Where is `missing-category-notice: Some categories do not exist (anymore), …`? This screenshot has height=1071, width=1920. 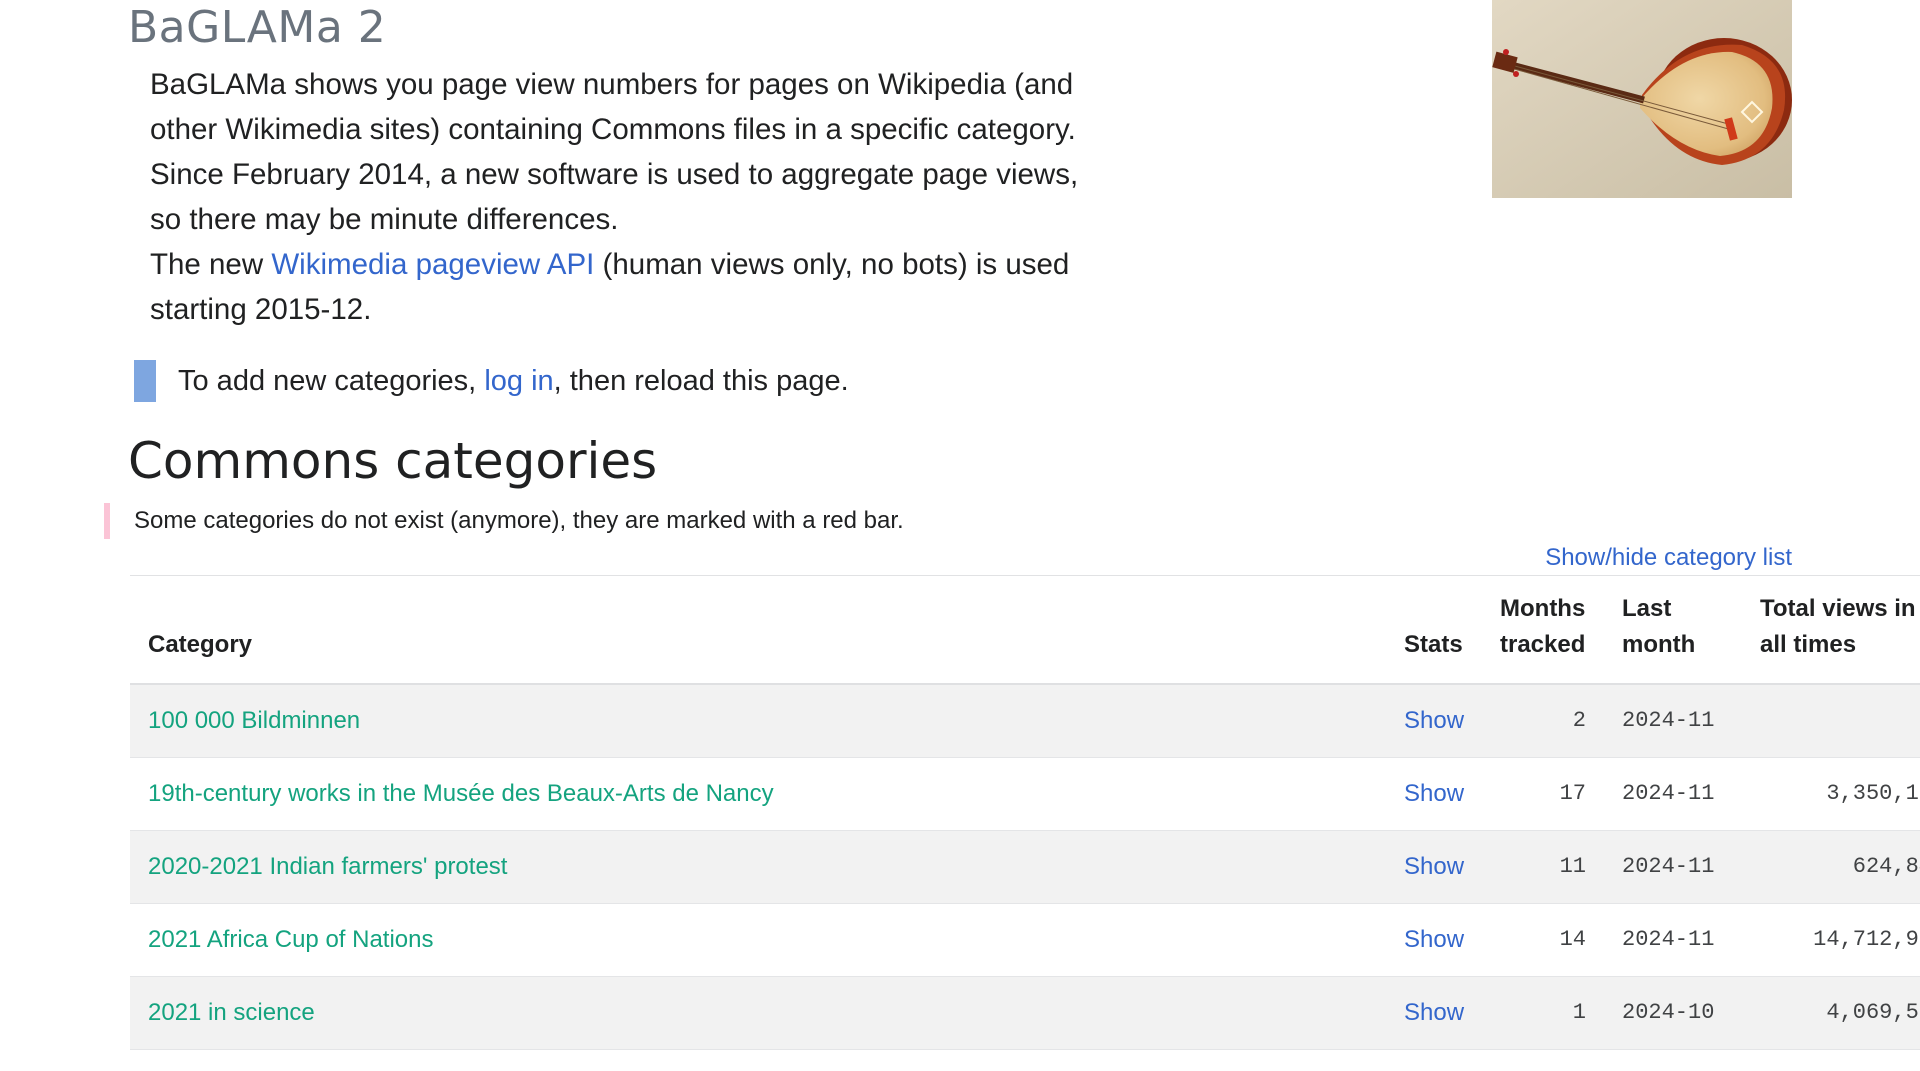
missing-category-notice: Some categories do not exist (anymore), … is located at coordinates (504, 521).